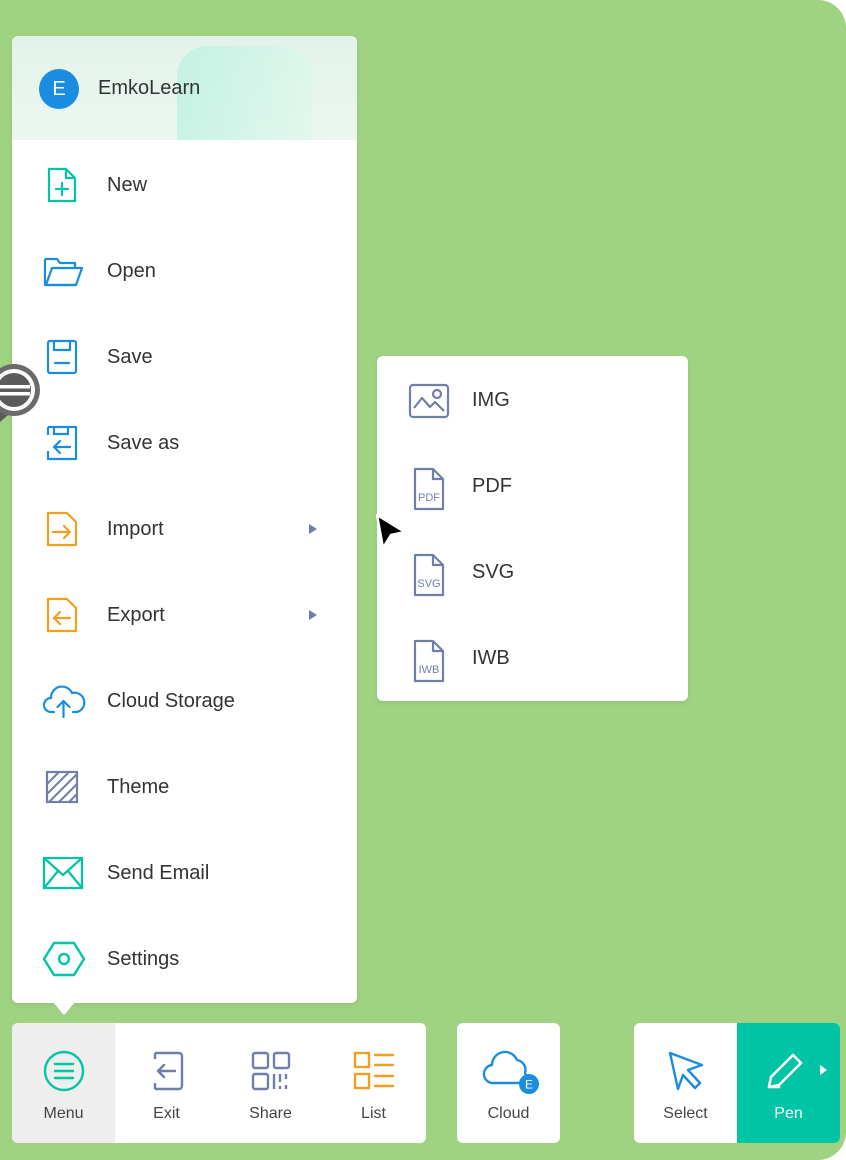  I want to click on list-button: List, so click(373, 1083).